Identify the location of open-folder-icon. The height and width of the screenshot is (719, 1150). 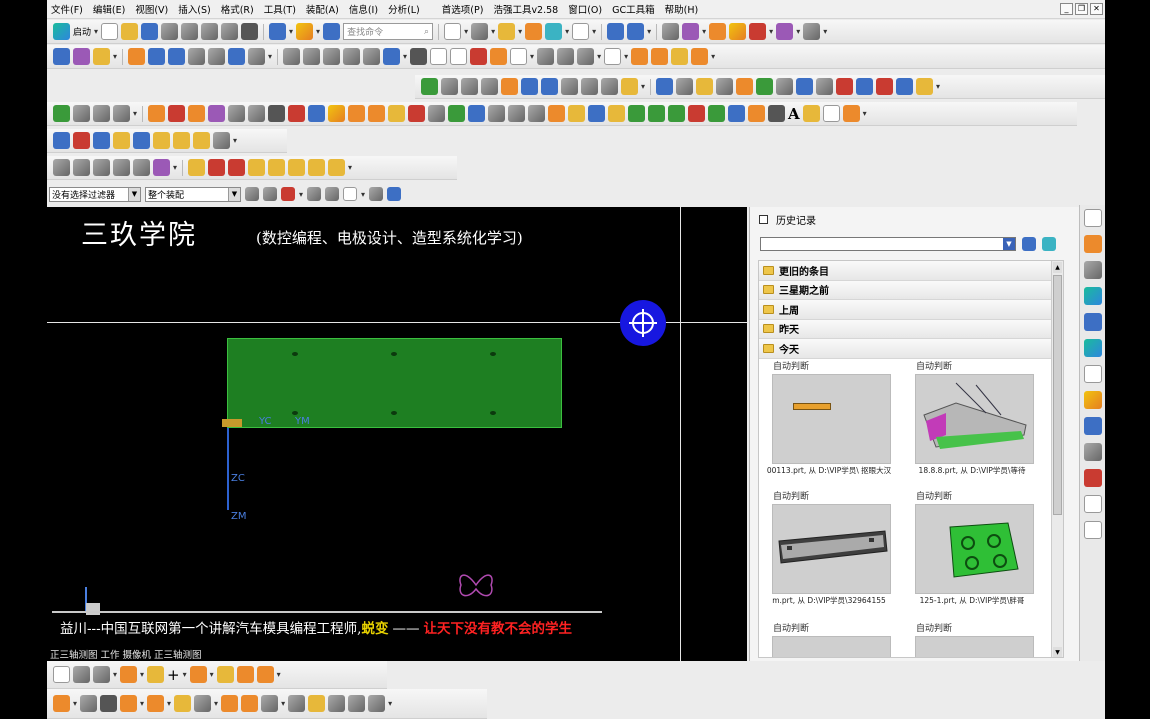
(130, 31).